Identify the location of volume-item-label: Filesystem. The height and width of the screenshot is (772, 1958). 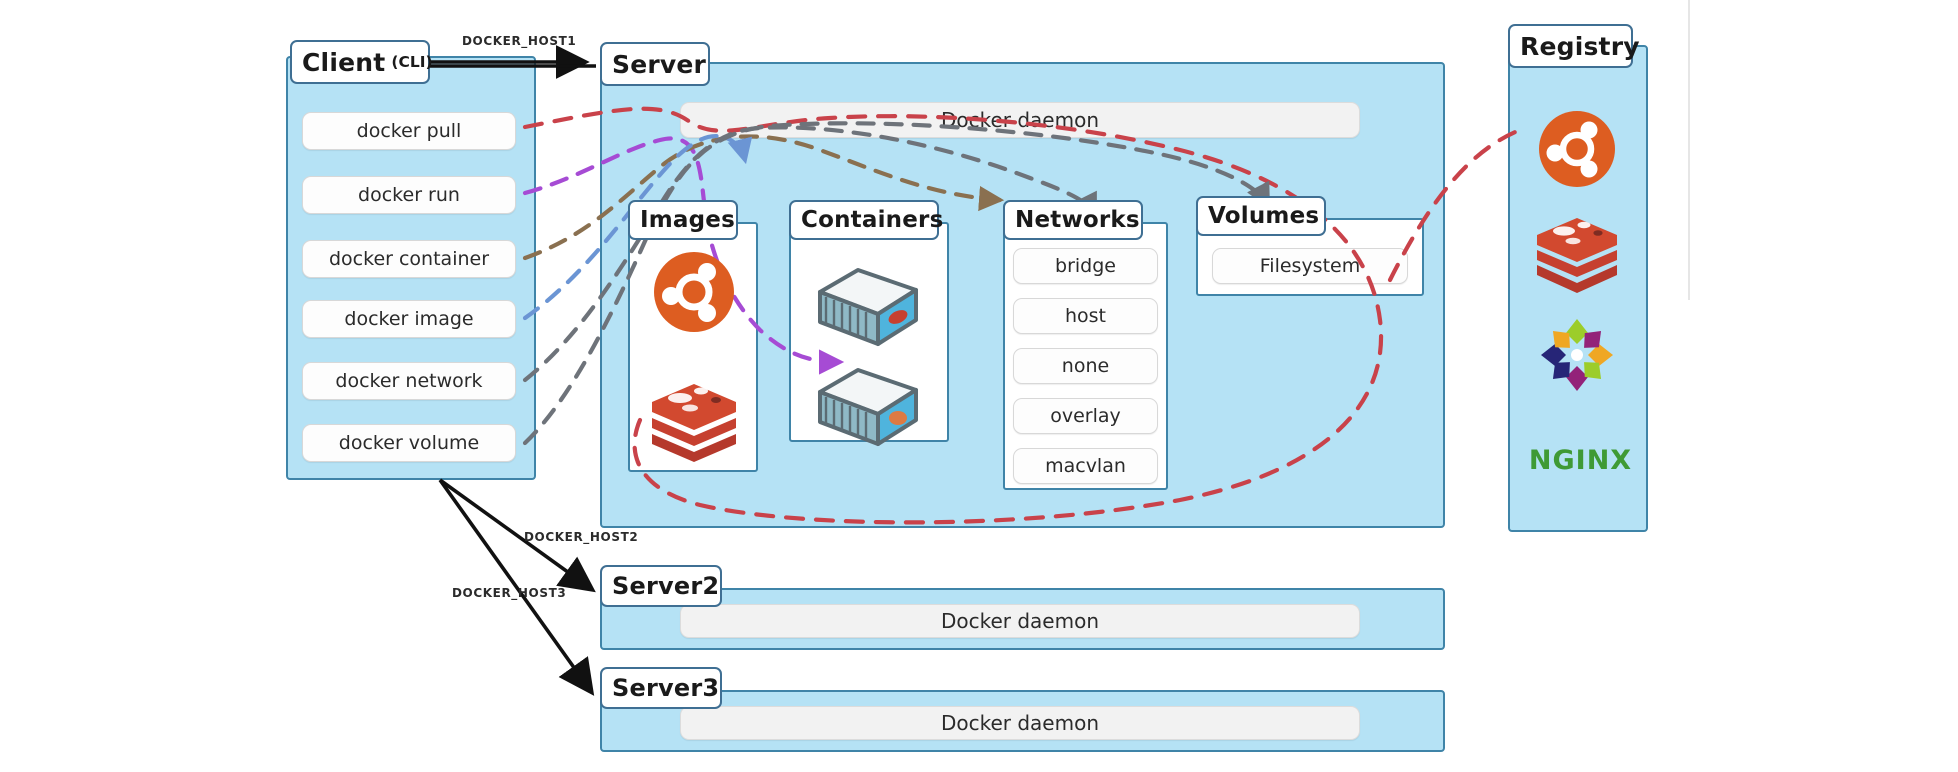
(1310, 266).